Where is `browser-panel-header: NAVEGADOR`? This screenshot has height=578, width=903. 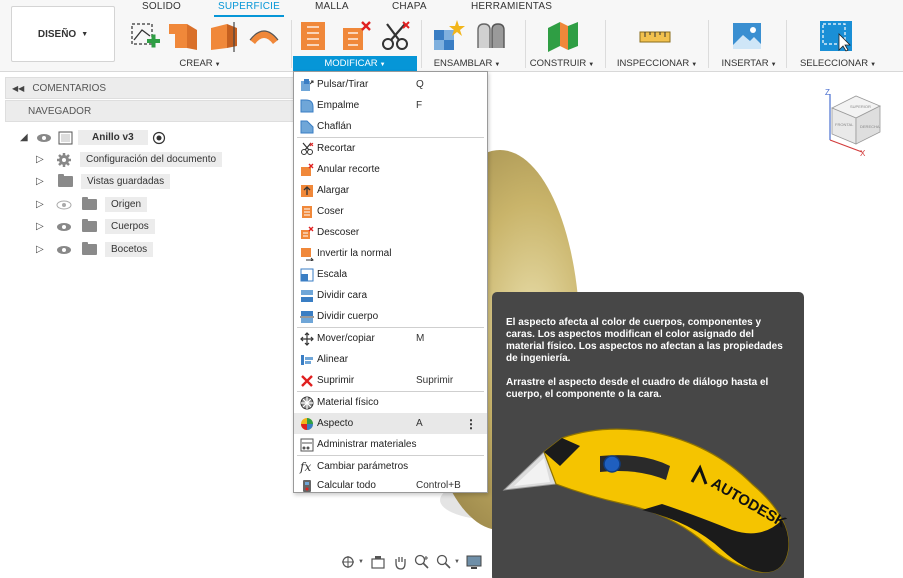 browser-panel-header: NAVEGADOR is located at coordinates (150, 111).